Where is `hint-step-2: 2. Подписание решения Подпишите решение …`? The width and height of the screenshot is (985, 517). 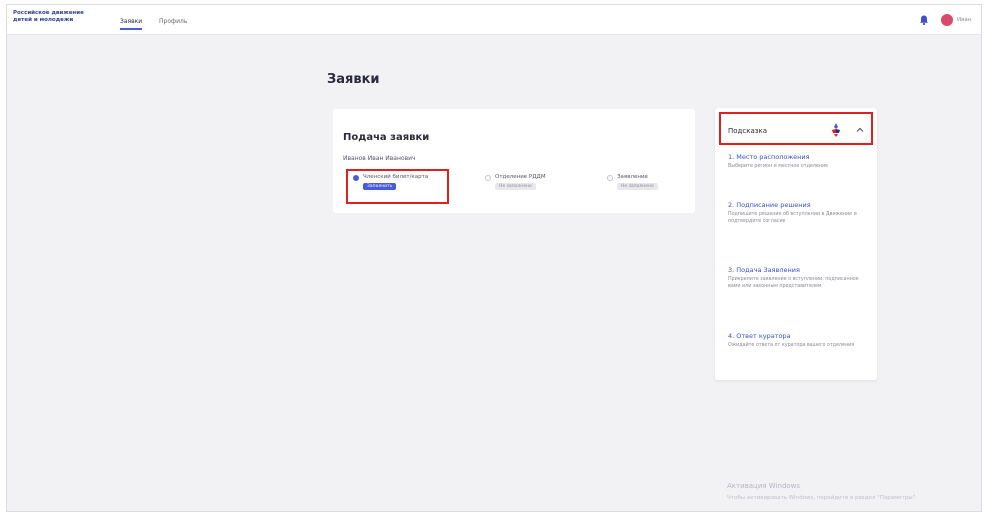
hint-step-2: 2. Подписание решения Подпишите решение … is located at coordinates (798, 213).